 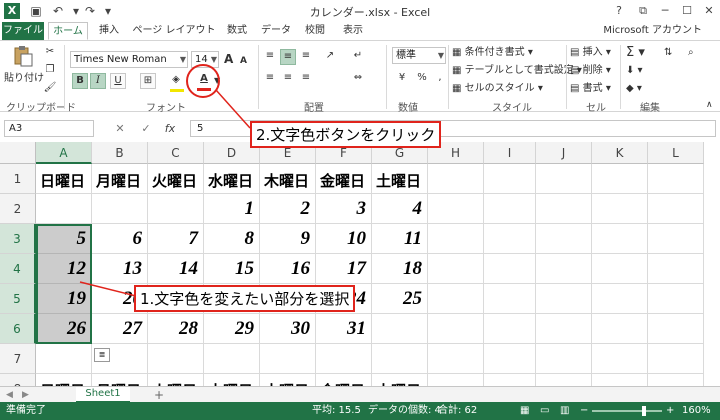 What do you see at coordinates (50, 53) in the screenshot?
I see `cut-icon: ✂` at bounding box center [50, 53].